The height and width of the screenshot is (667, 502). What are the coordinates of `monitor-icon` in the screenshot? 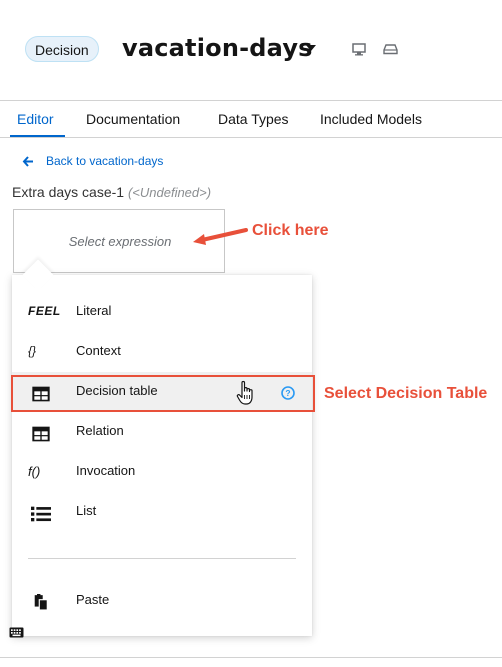 It's located at (359, 49).